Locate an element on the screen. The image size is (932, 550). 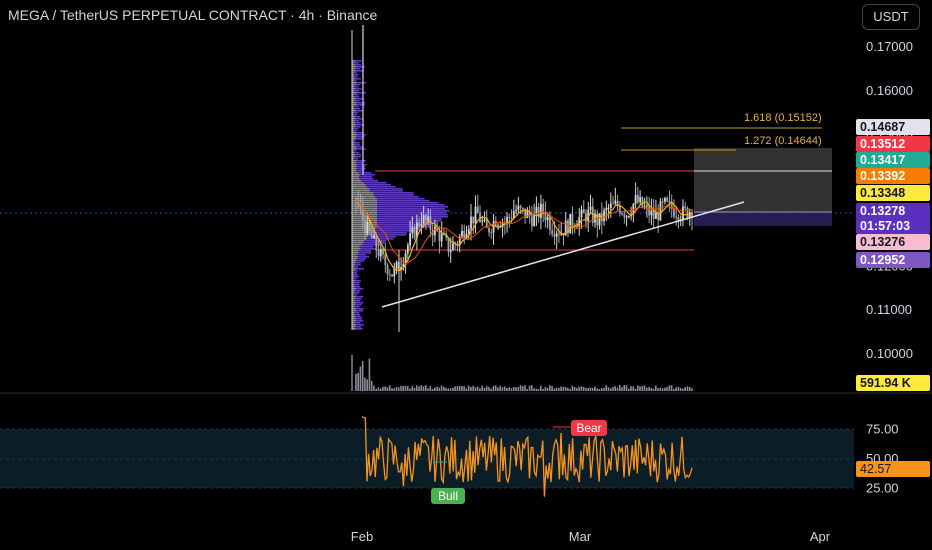
stop-box is located at coordinates (763, 219).